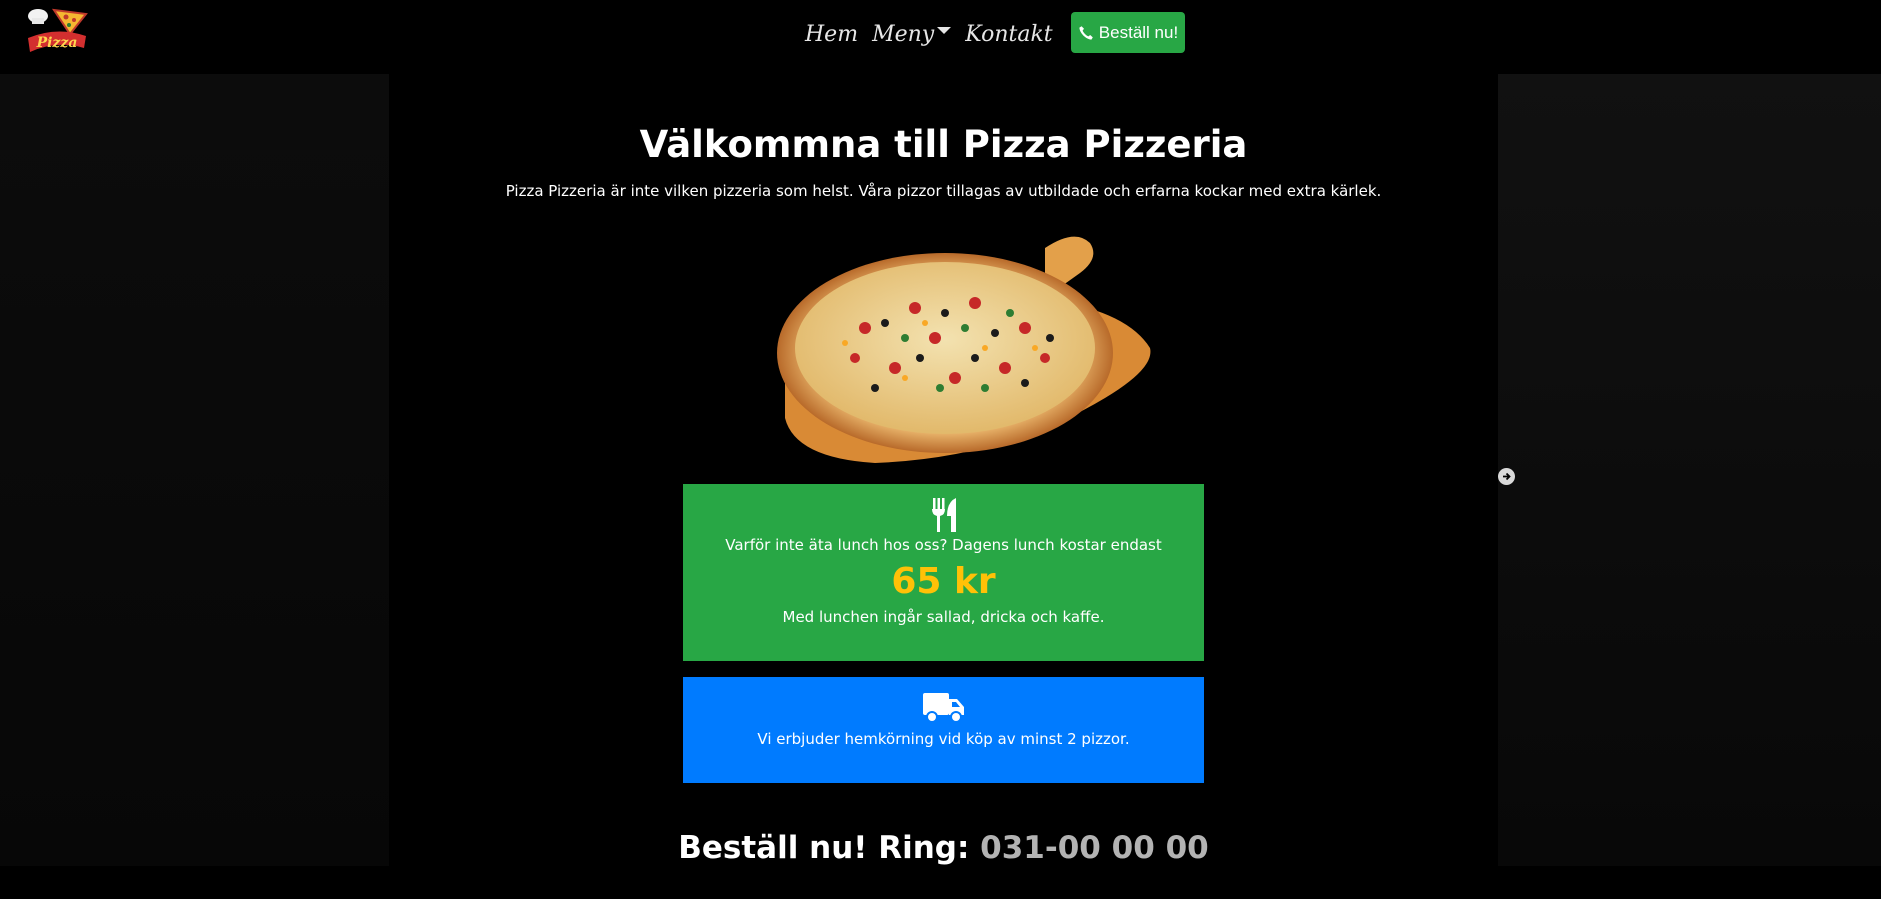 This screenshot has width=1881, height=899. What do you see at coordinates (943, 144) in the screenshot?
I see `page-title: Välkommna till Pizza Pizzeria` at bounding box center [943, 144].